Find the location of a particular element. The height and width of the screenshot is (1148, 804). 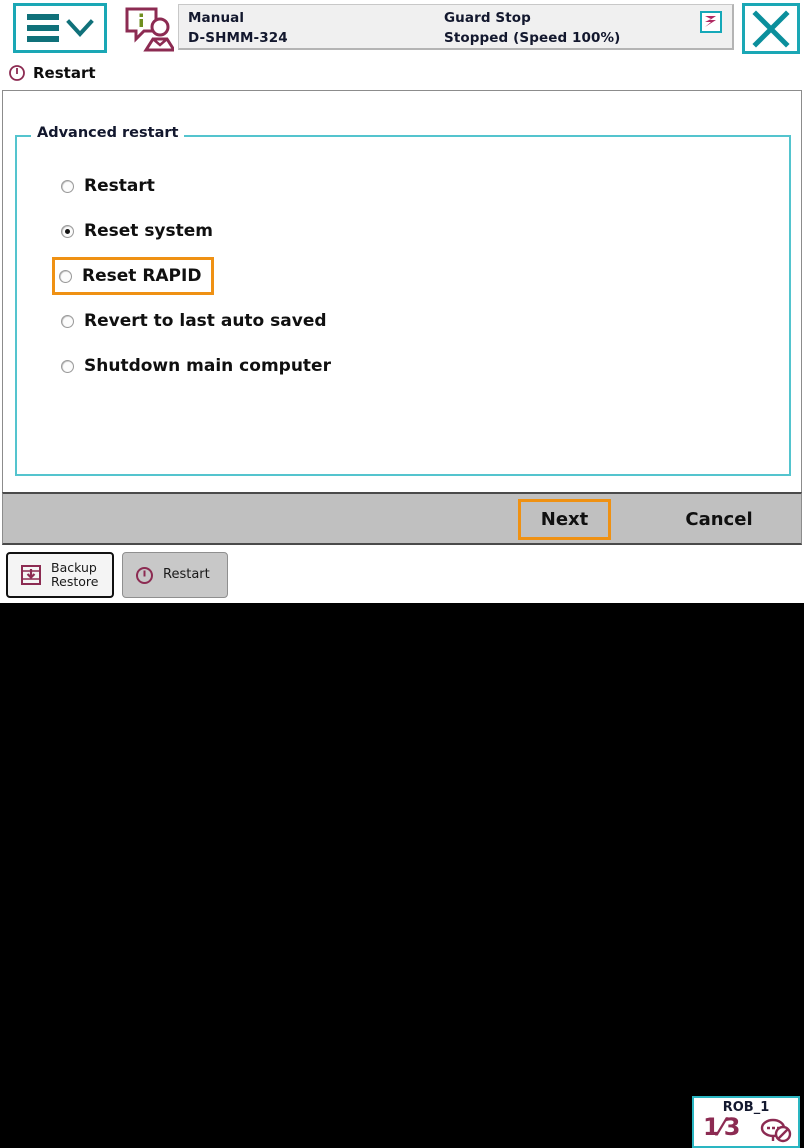

main-menu-button is located at coordinates (60, 28).